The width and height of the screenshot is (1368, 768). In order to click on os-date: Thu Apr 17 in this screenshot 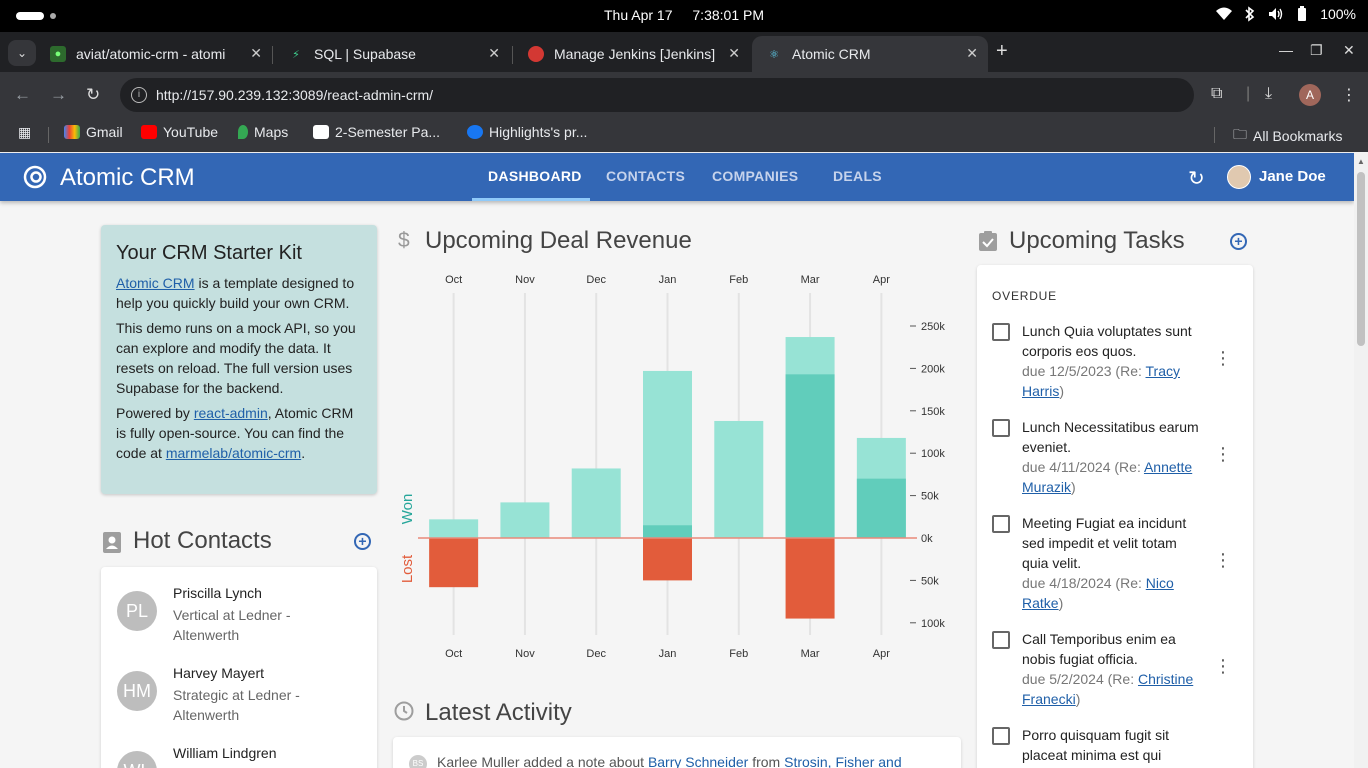, I will do `click(638, 15)`.